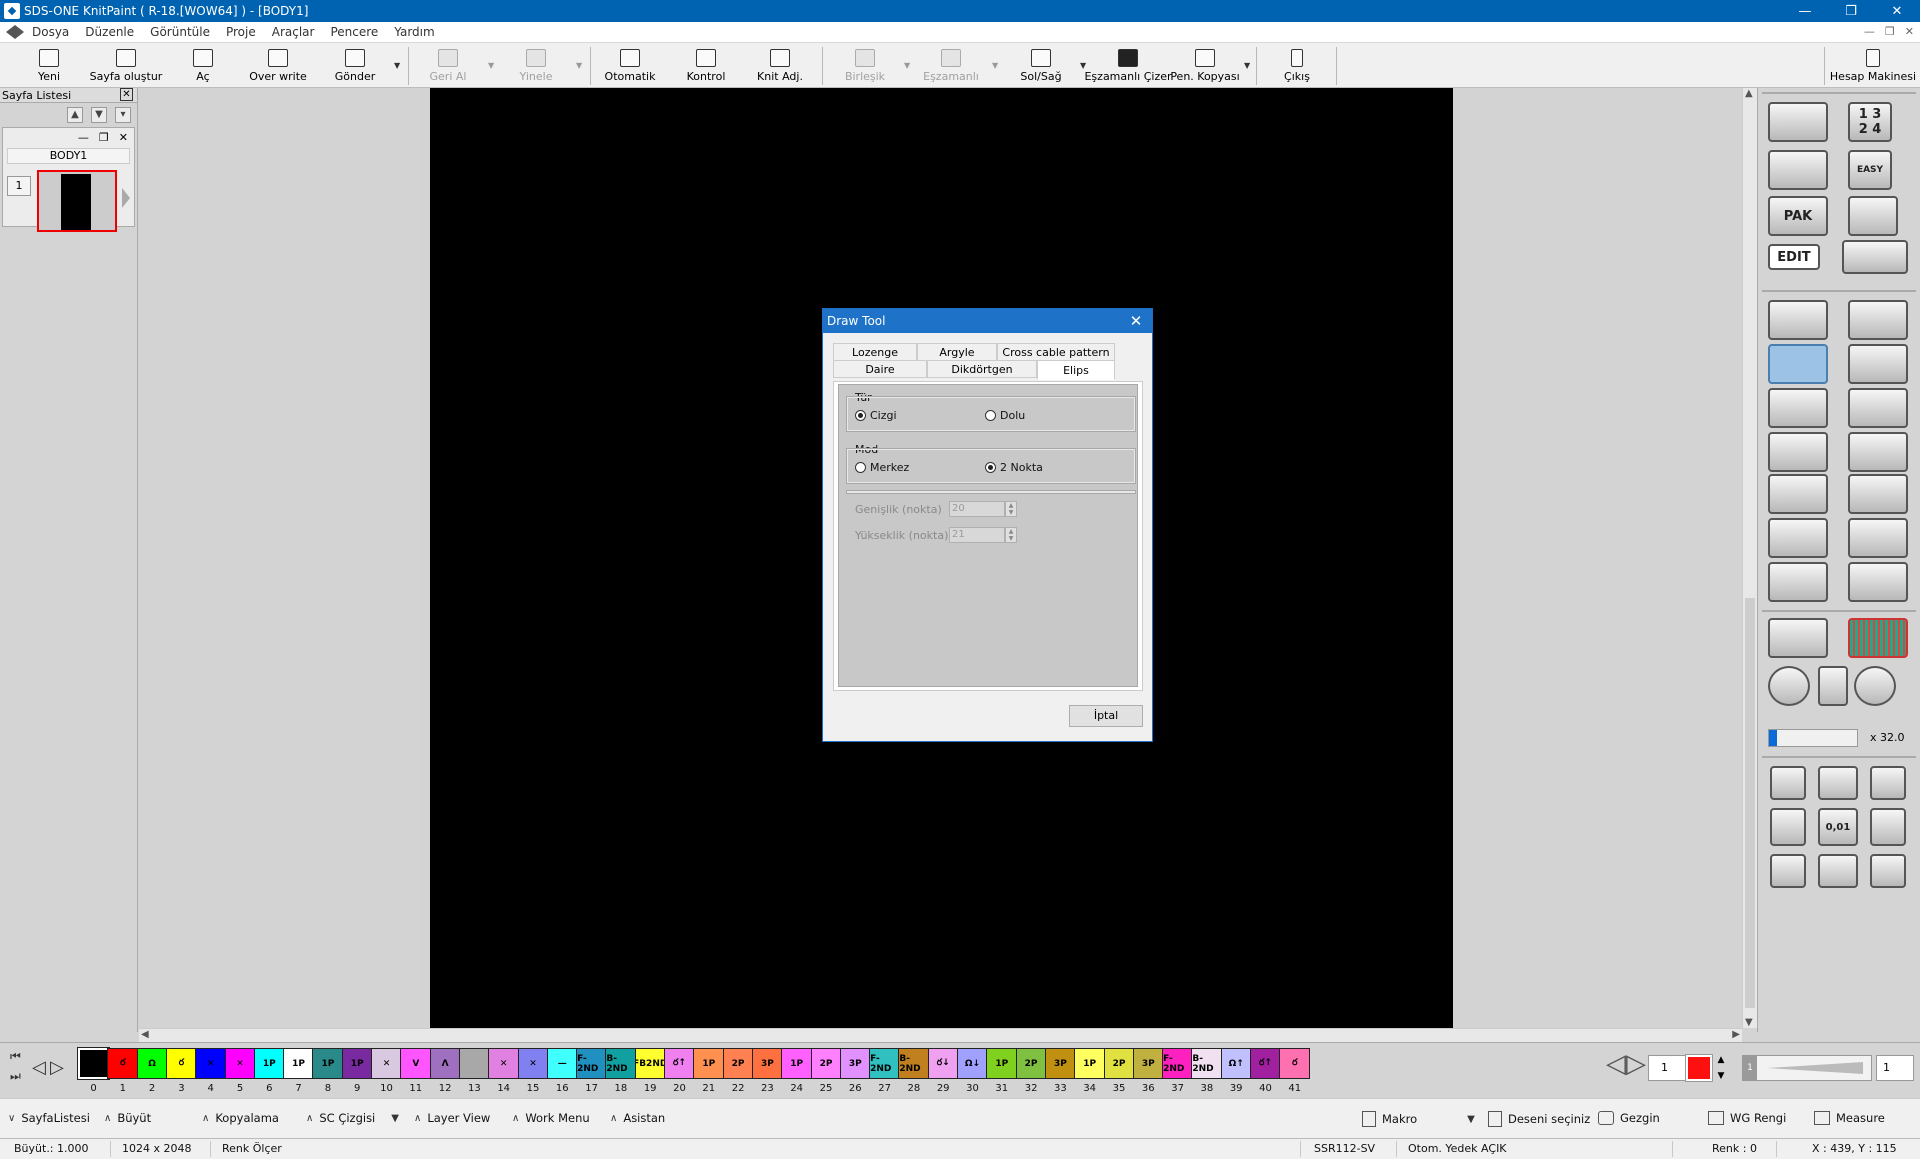 Image resolution: width=1920 pixels, height=1159 pixels. What do you see at coordinates (1888, 871) in the screenshot?
I see `arrow-down-right-icon` at bounding box center [1888, 871].